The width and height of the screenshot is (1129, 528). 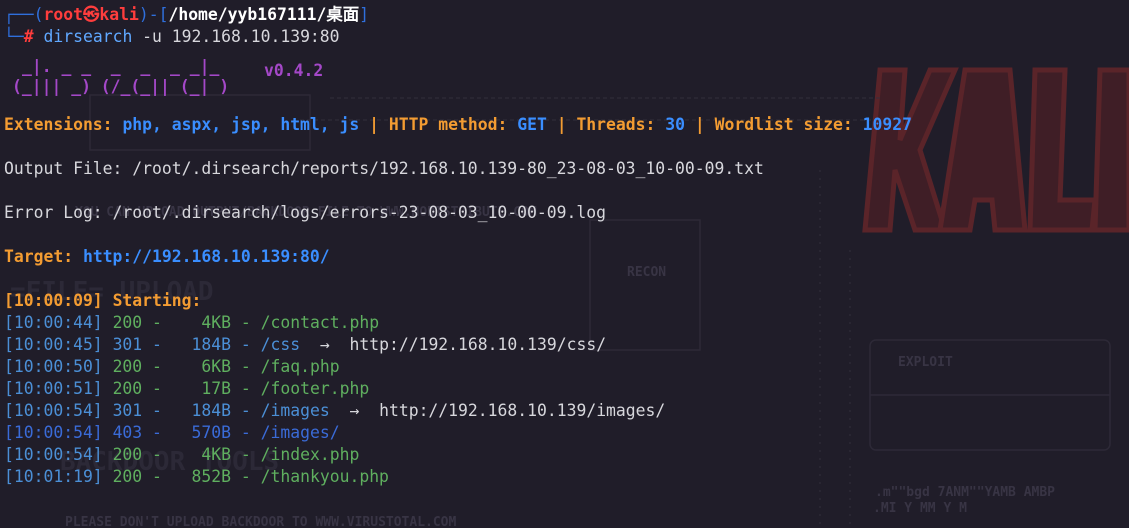 I want to click on wordlist-label: Wordlist size:, so click(x=783, y=124).